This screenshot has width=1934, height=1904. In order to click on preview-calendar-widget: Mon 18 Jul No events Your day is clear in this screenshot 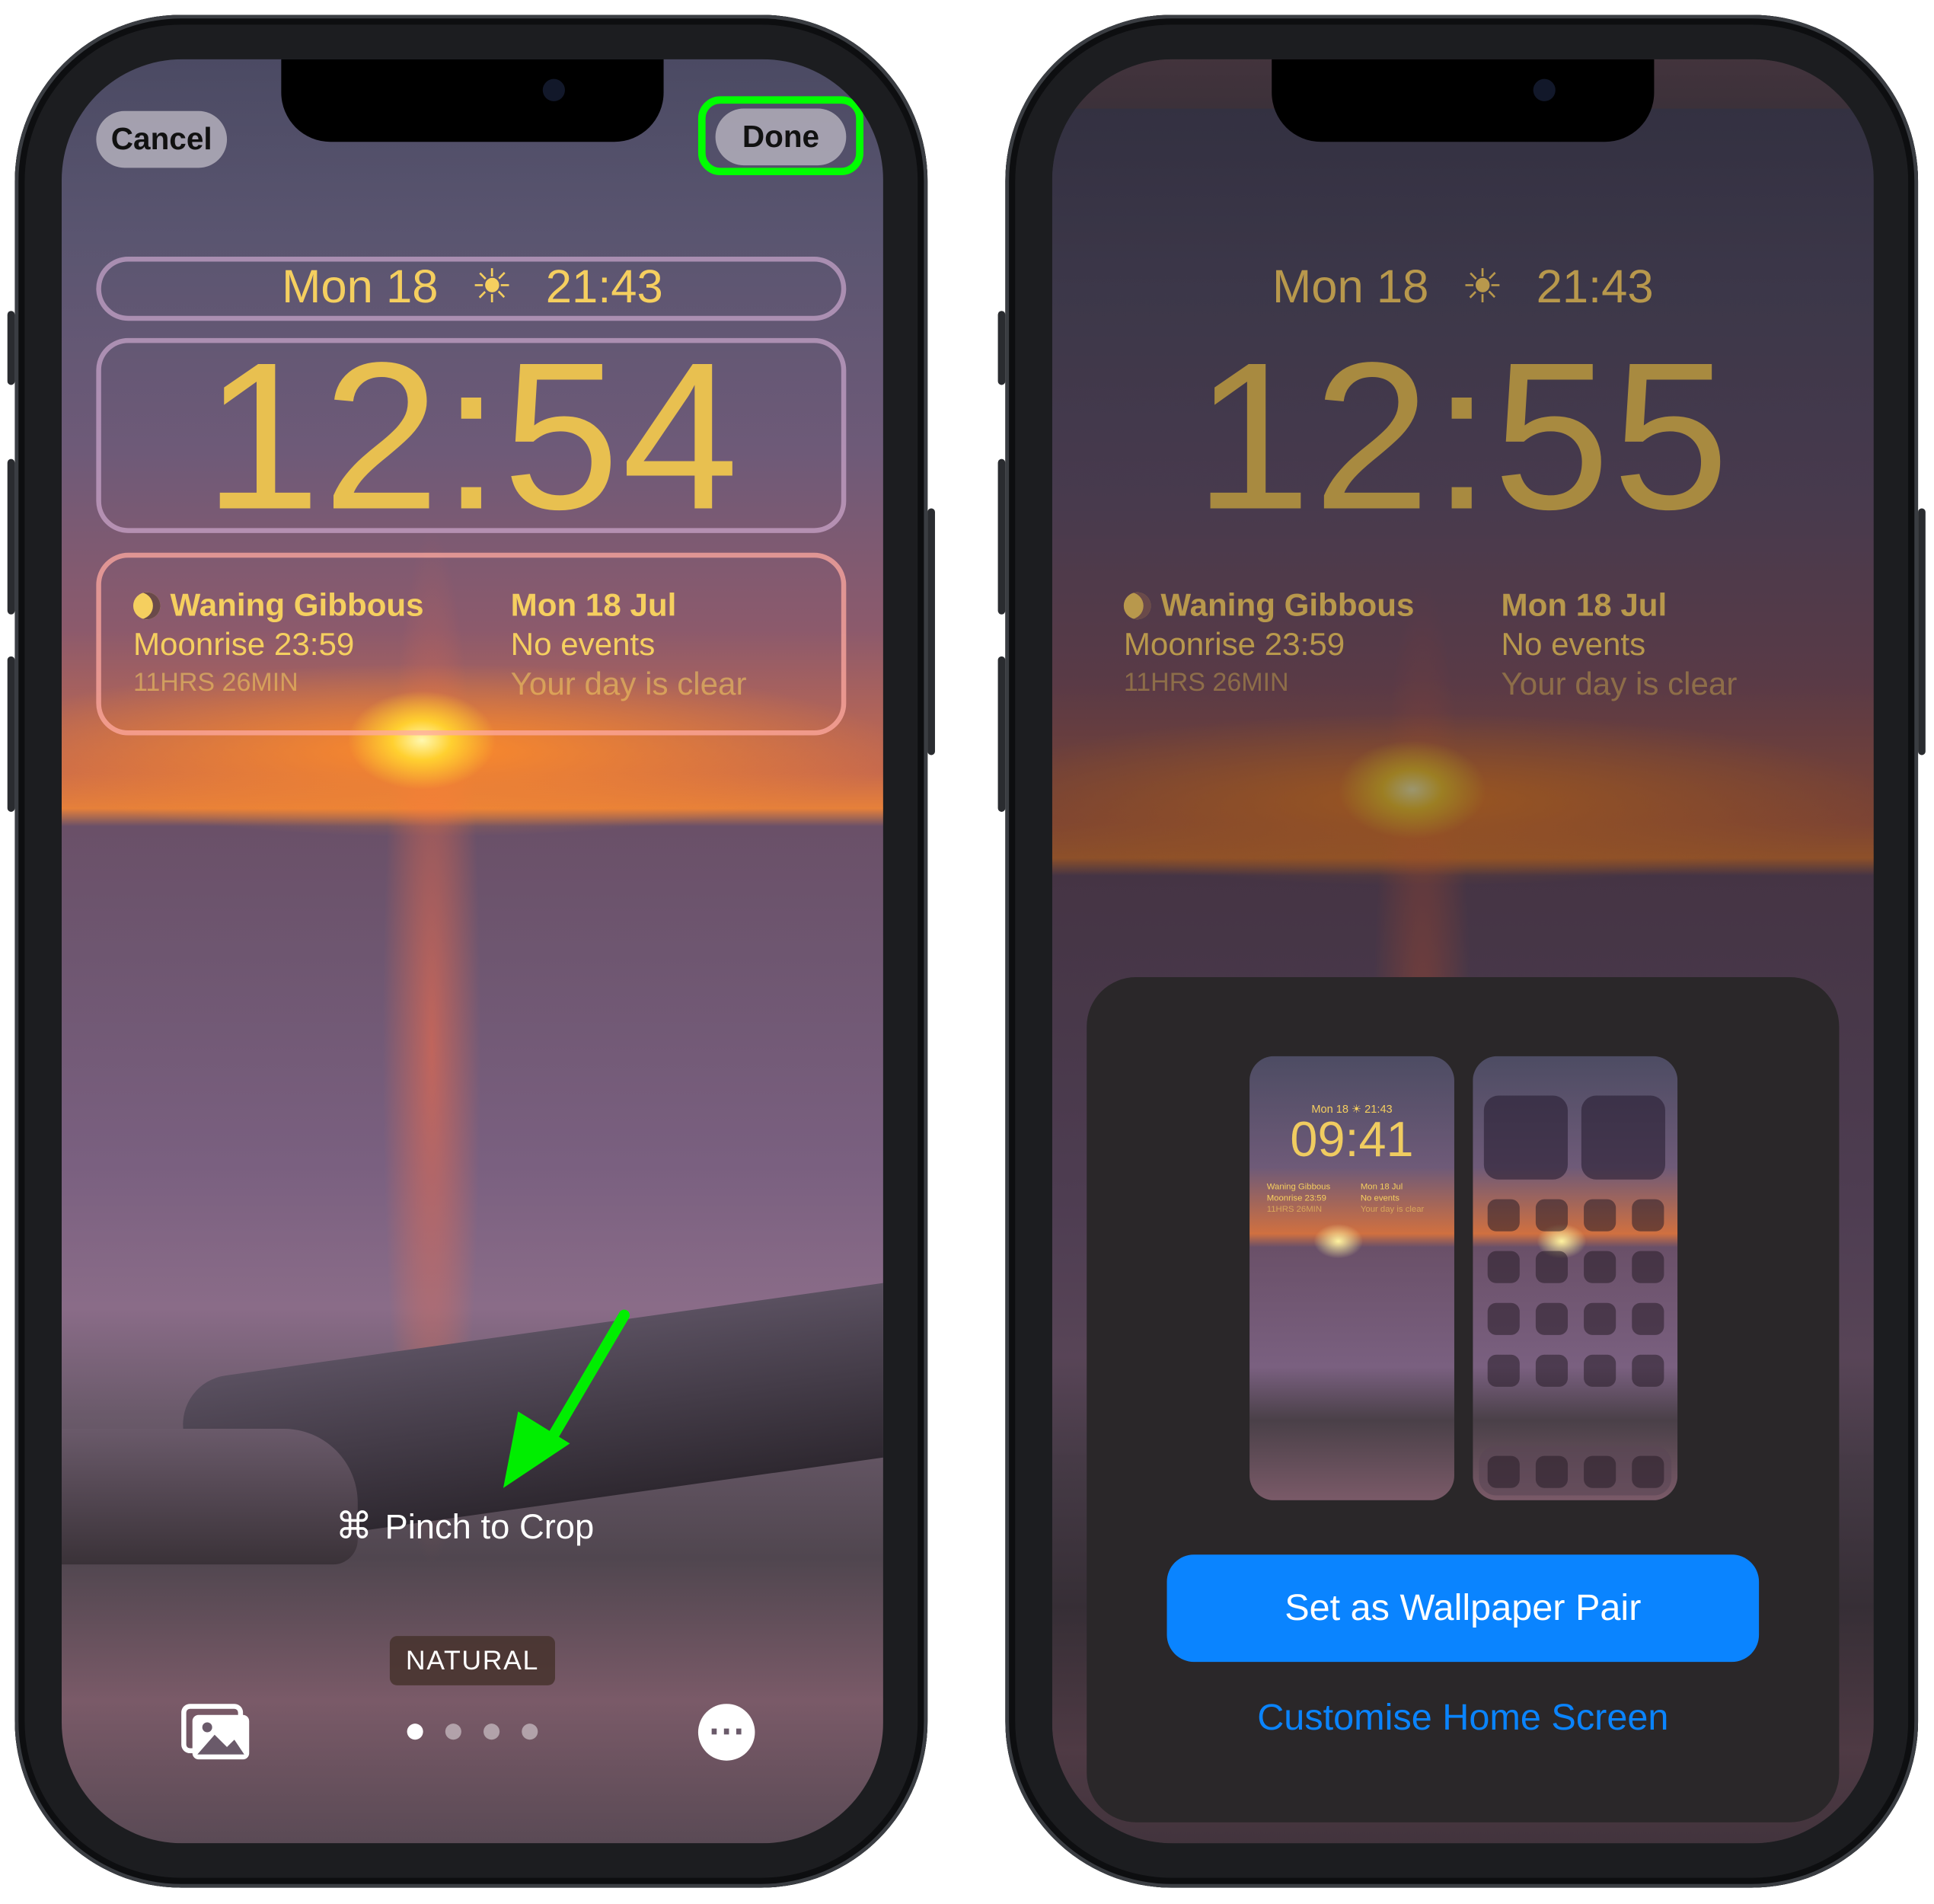, I will do `click(1392, 1199)`.